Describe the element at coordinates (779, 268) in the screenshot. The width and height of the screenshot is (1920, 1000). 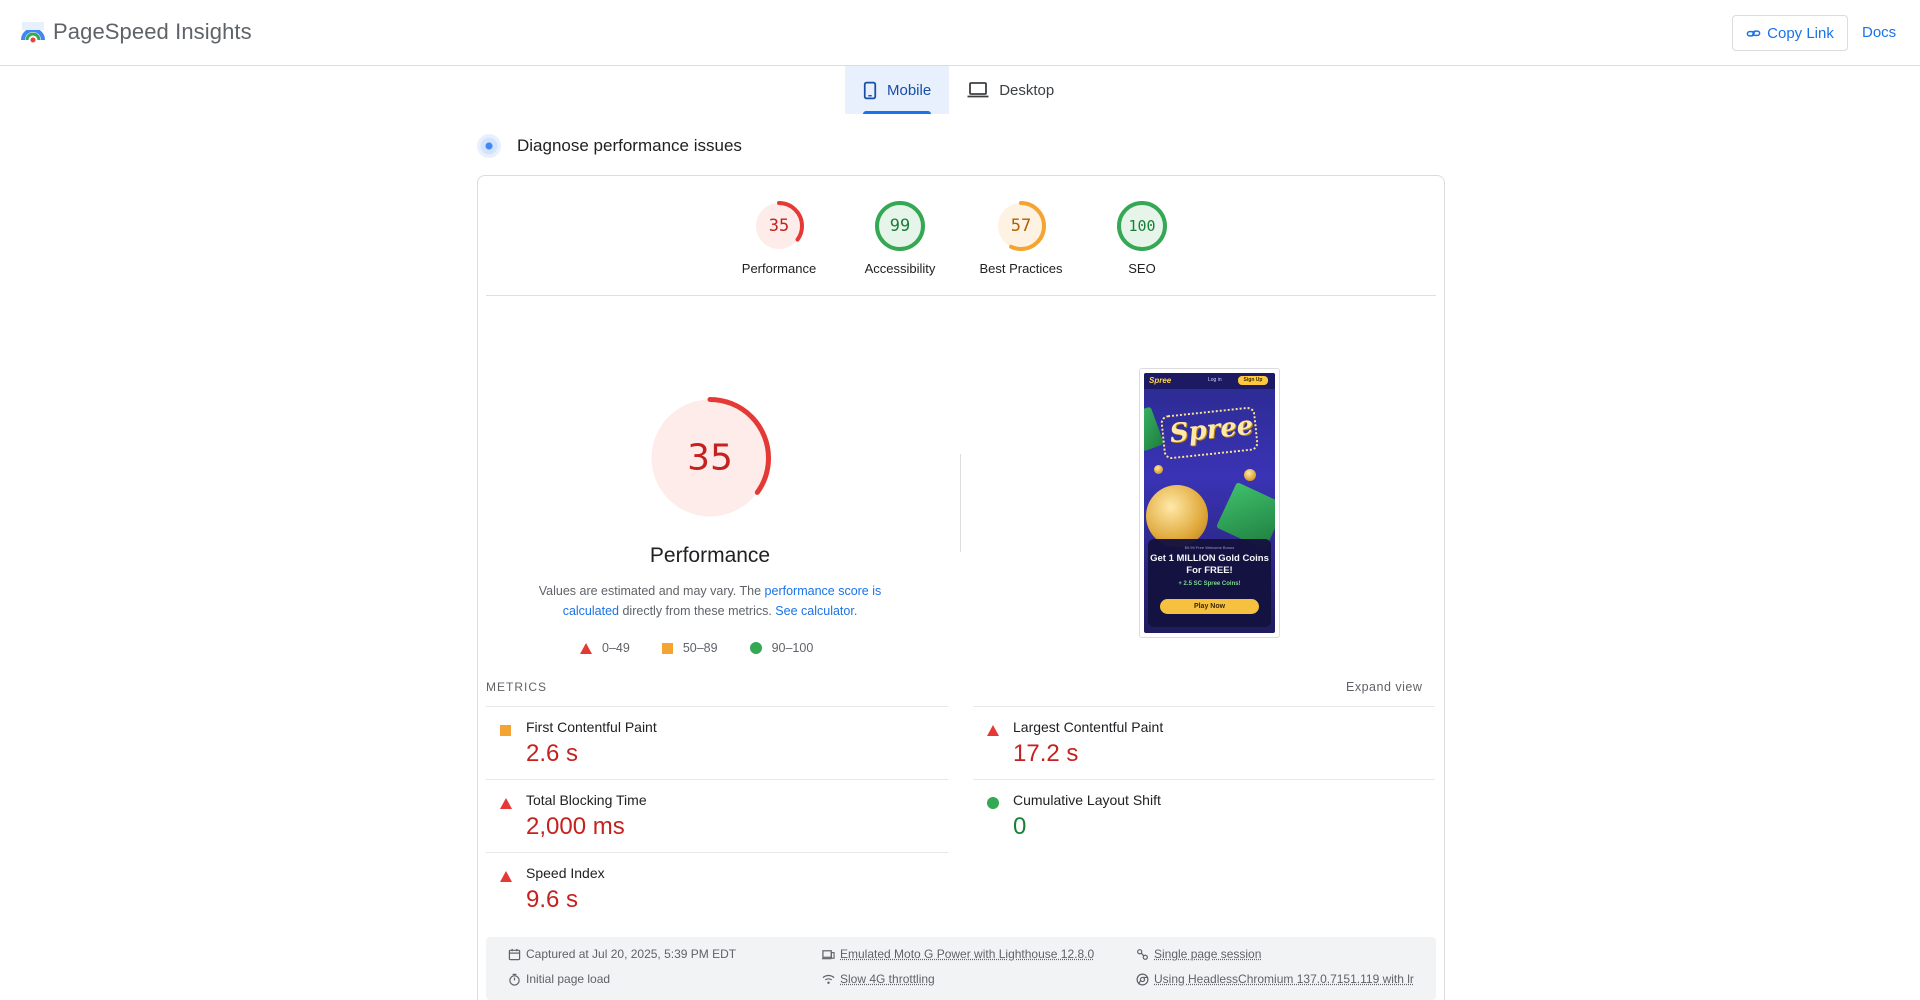
I see `score-label-0: Performance` at that location.